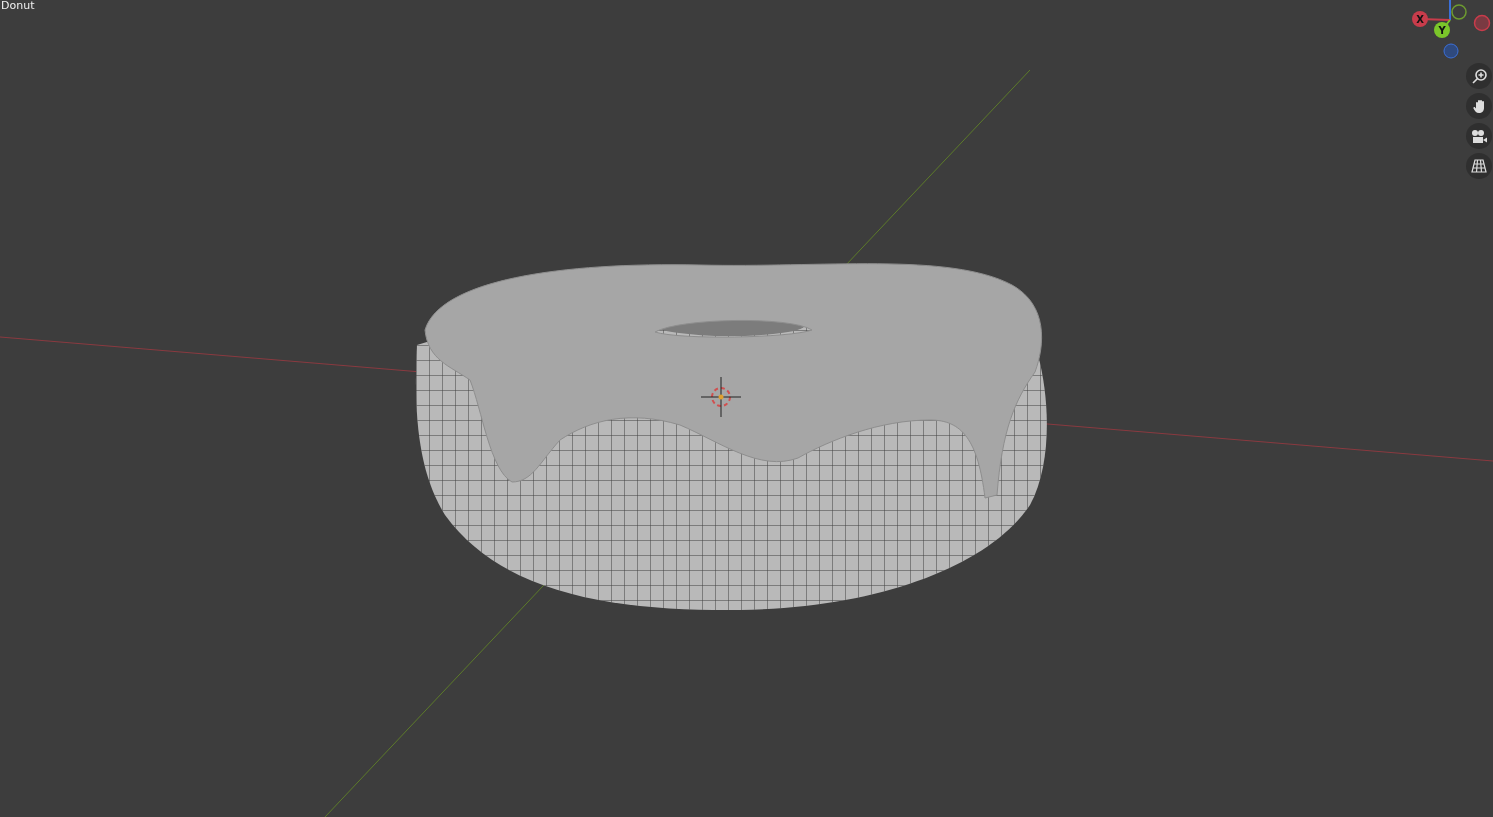 Image resolution: width=1493 pixels, height=817 pixels. I want to click on zoom-icon, so click(1479, 76).